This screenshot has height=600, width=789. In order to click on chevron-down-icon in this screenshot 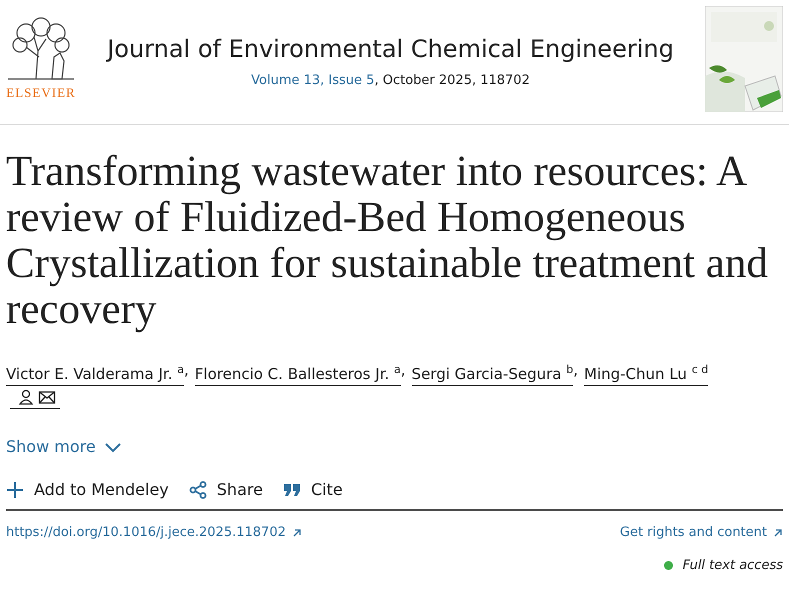, I will do `click(113, 446)`.